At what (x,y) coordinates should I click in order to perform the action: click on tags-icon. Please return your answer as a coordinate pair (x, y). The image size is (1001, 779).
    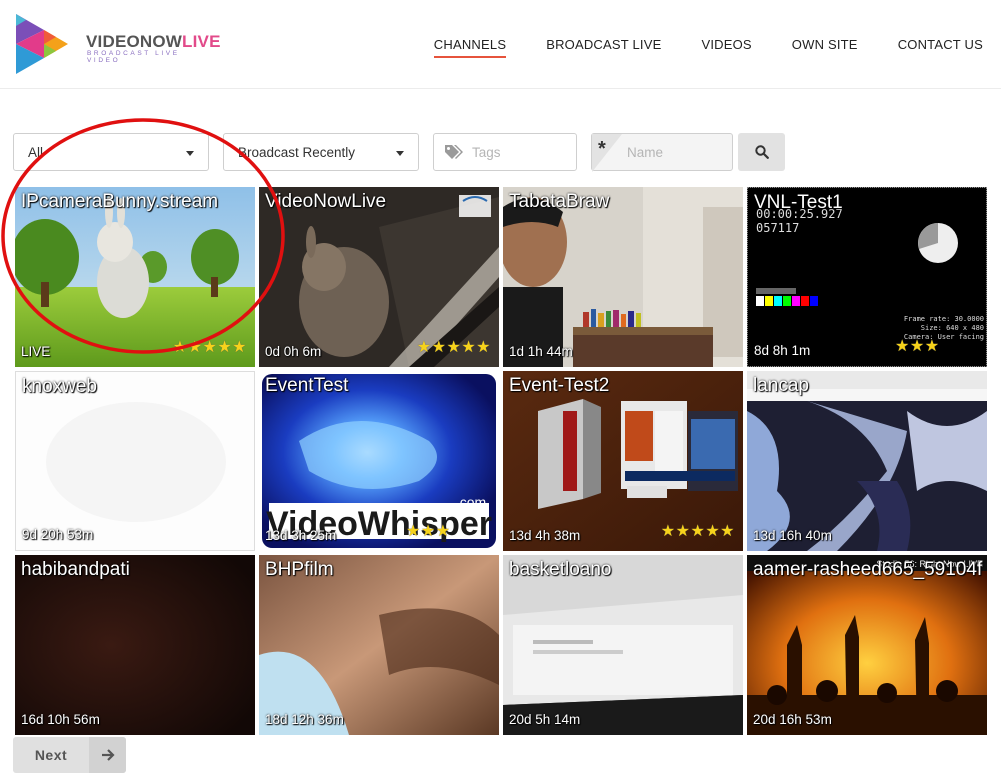
    Looking at the image, I should click on (454, 152).